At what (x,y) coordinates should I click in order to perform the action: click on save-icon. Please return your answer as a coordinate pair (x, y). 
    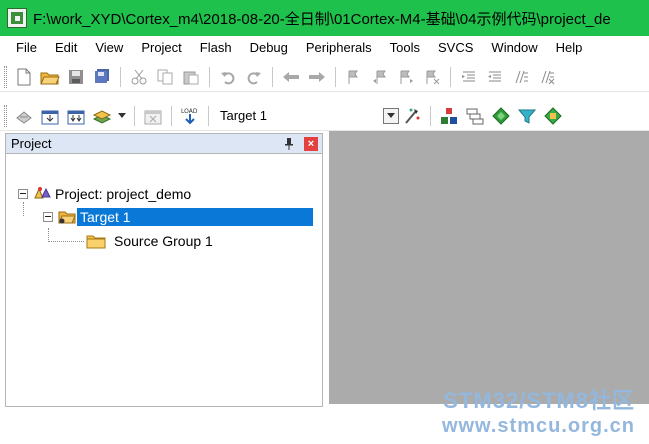
    Looking at the image, I should click on (76, 77).